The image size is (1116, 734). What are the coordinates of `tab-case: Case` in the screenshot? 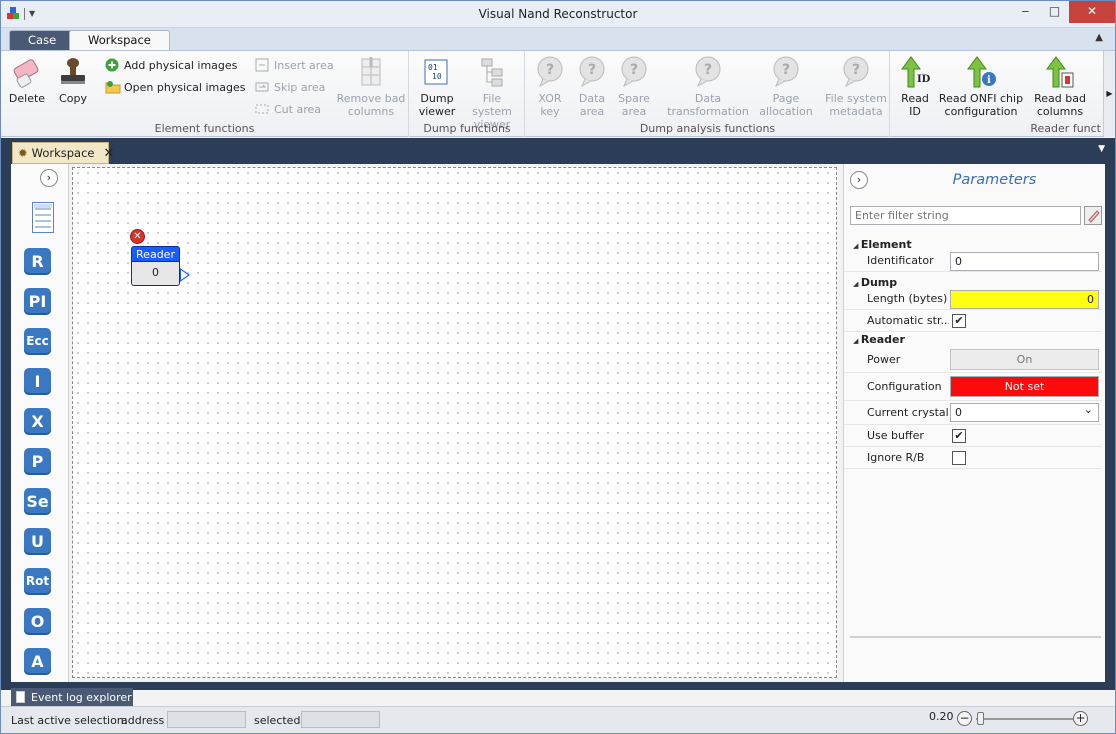 It's located at (42, 40).